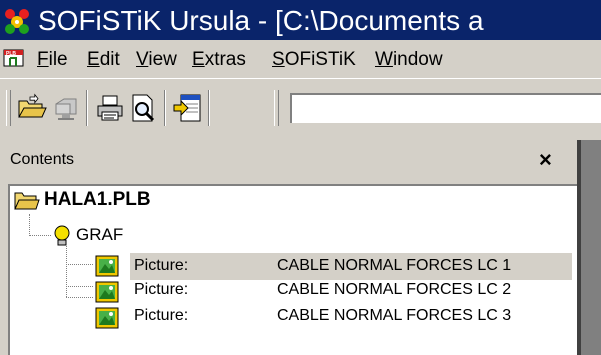 Image resolution: width=601 pixels, height=355 pixels. I want to click on tree-item-name: CABLE NORMAL FORCES LC 1, so click(394, 266).